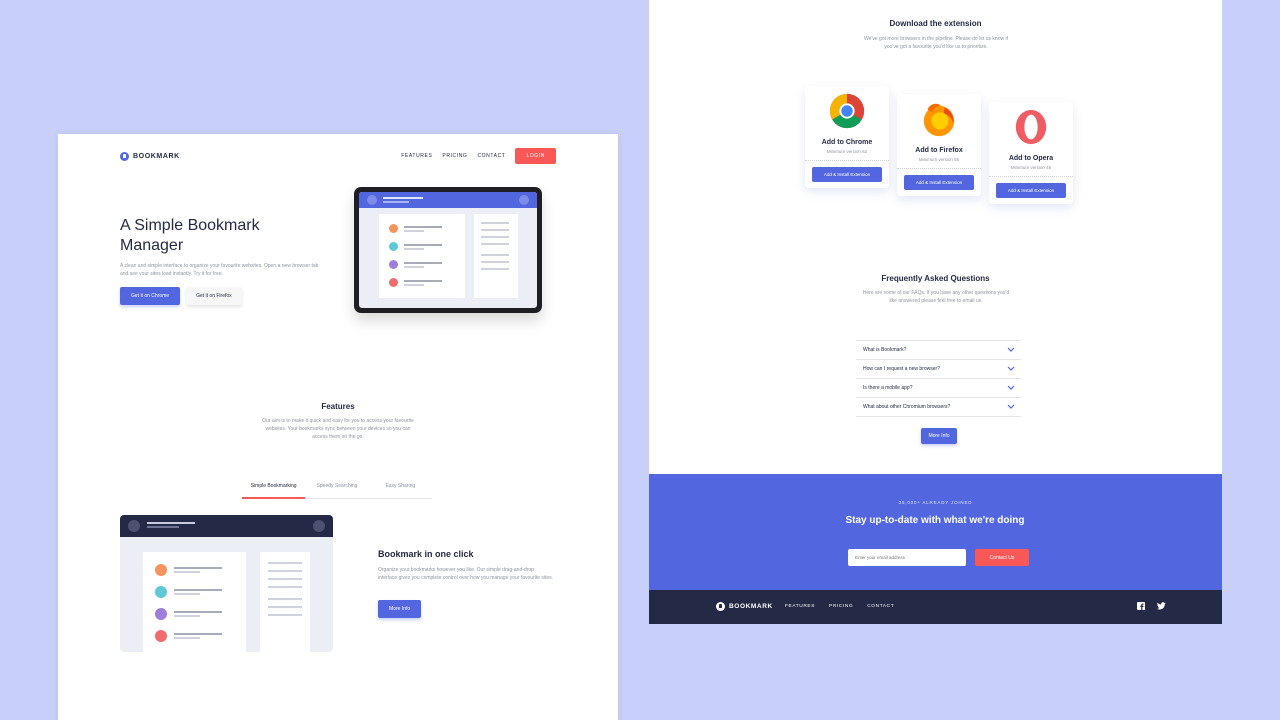  I want to click on email-input, so click(907, 557).